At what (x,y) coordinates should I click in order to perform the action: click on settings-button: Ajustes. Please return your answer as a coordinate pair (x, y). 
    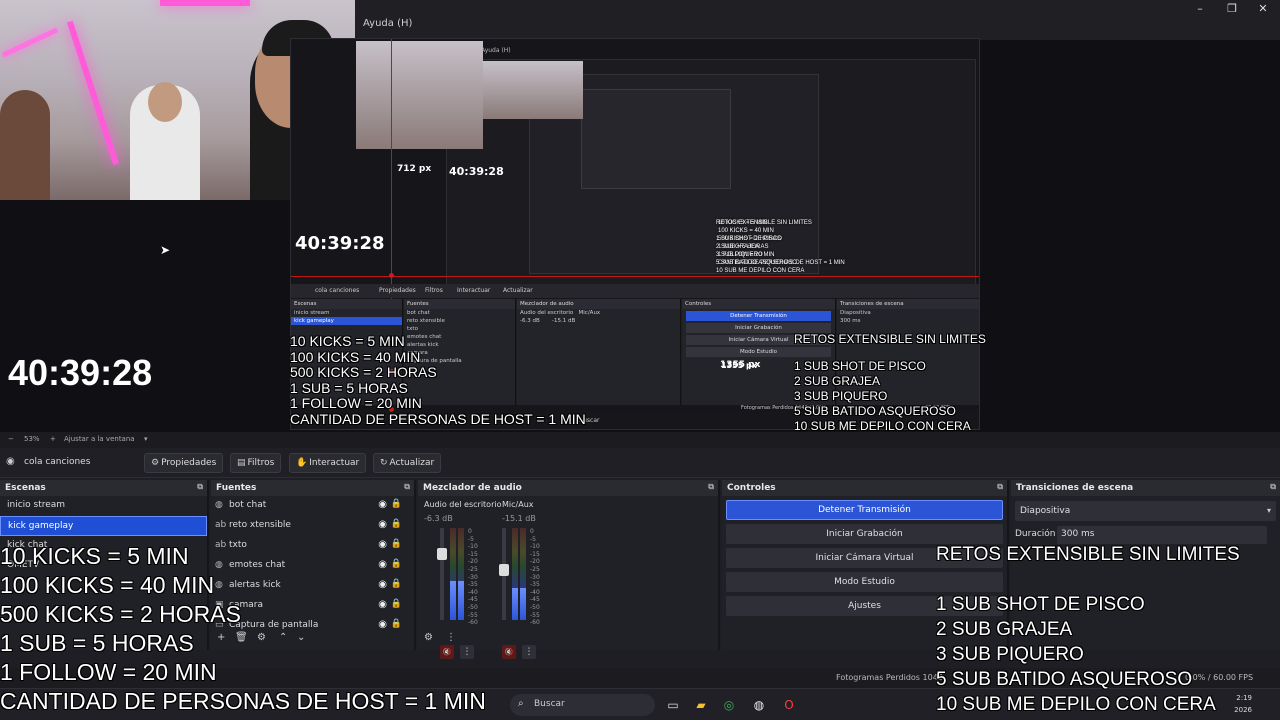
    Looking at the image, I should click on (864, 606).